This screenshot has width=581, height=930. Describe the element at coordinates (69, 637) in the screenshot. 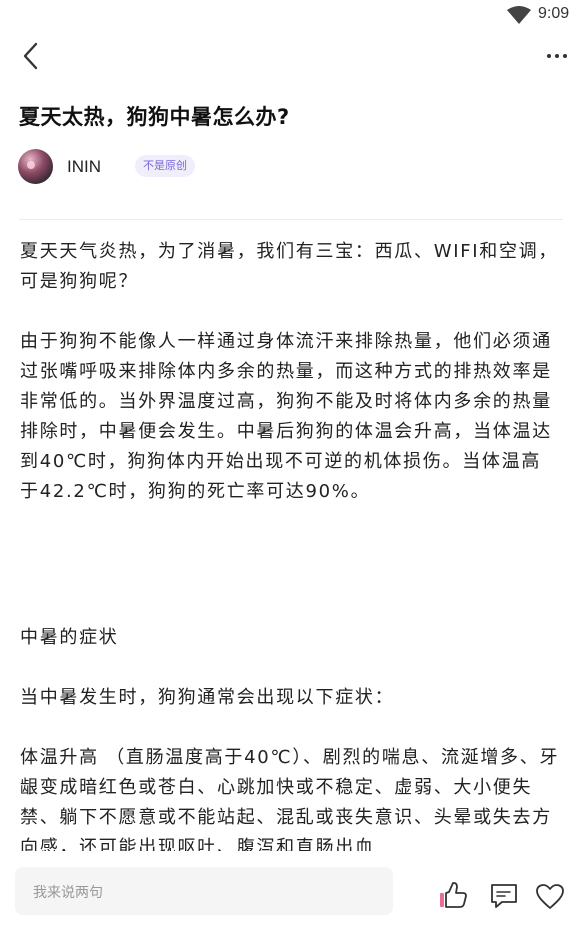

I see `section-heading: 中暑的症状` at that location.